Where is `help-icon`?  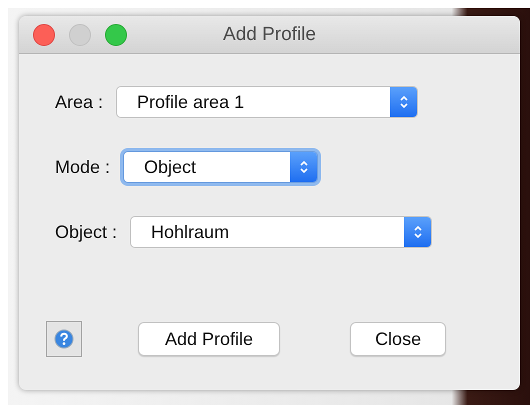 help-icon is located at coordinates (64, 339).